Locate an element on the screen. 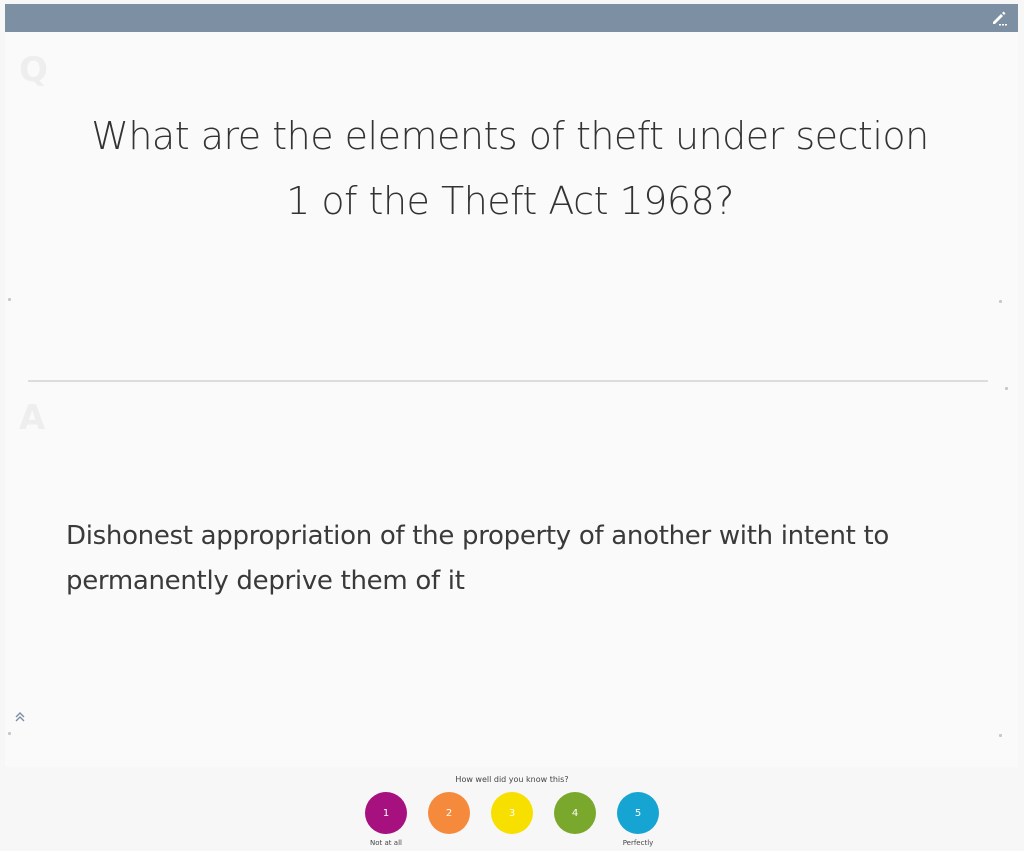 The image size is (1024, 851). question-marker: Q is located at coordinates (33, 70).